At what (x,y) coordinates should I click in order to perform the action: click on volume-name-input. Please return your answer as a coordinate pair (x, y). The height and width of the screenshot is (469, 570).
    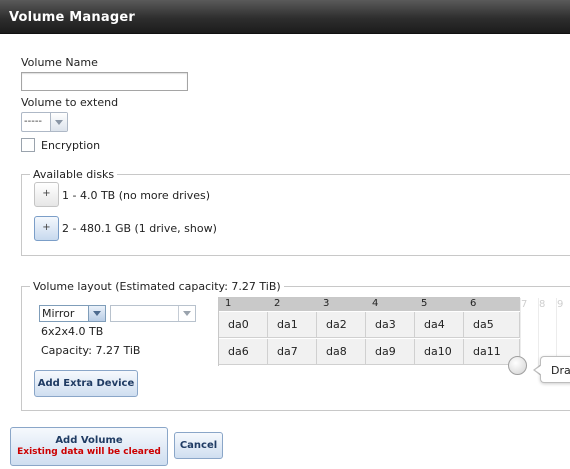
    Looking at the image, I should click on (104, 81).